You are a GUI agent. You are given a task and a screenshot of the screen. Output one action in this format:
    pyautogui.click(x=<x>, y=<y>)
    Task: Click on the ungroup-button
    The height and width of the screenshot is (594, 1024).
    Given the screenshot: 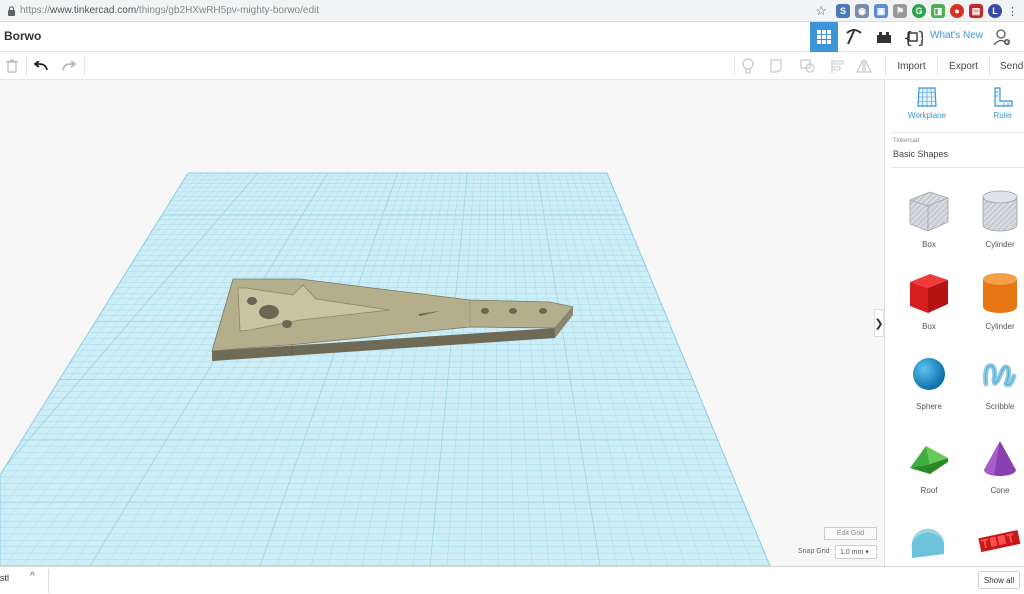 What is the action you would take?
    pyautogui.click(x=808, y=66)
    